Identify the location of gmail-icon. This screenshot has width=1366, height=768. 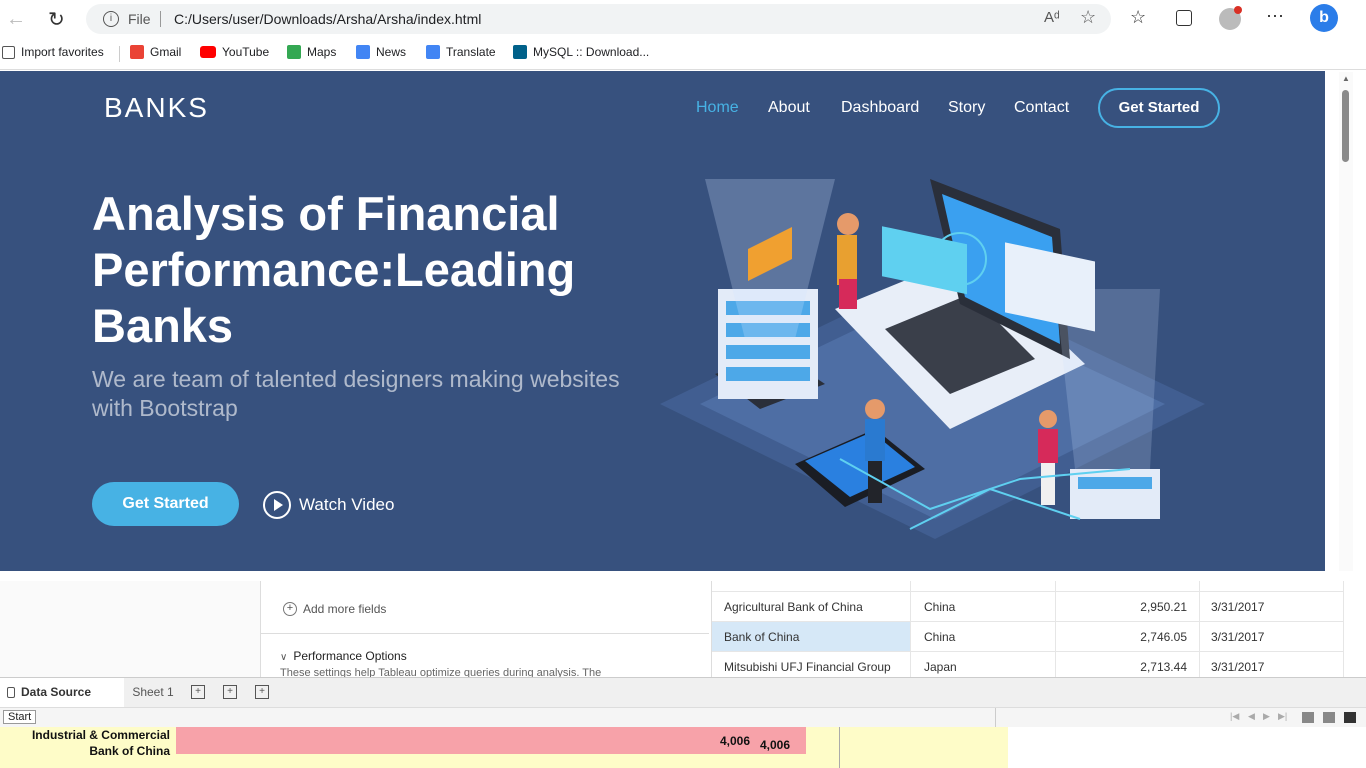
(137, 52).